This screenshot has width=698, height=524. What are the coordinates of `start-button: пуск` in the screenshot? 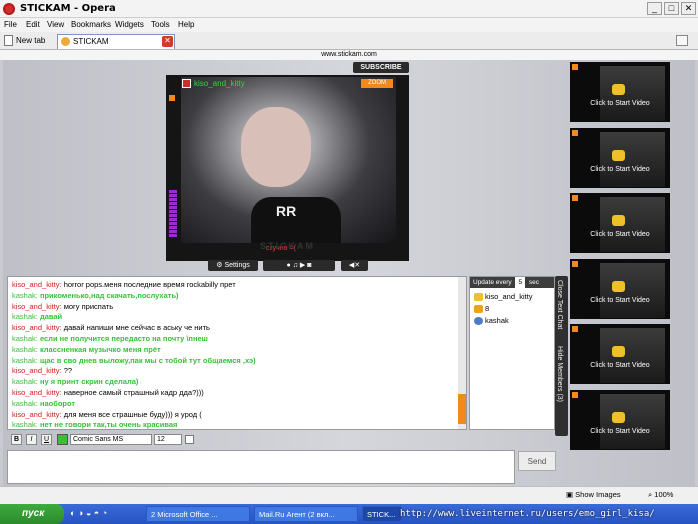 It's located at (32, 514).